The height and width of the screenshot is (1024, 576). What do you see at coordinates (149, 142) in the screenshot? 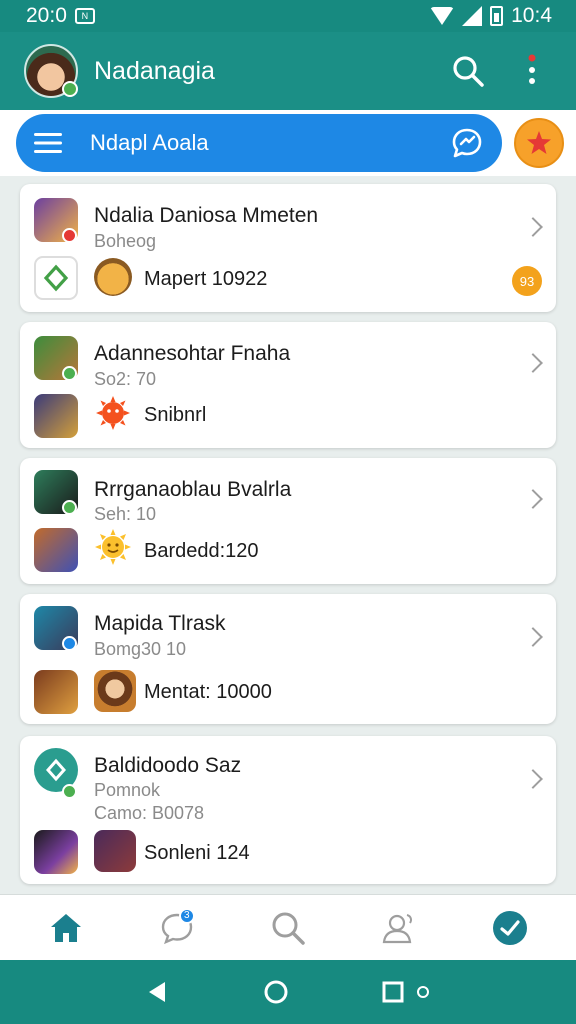
I see `search-label: Ndapl Aoala` at bounding box center [149, 142].